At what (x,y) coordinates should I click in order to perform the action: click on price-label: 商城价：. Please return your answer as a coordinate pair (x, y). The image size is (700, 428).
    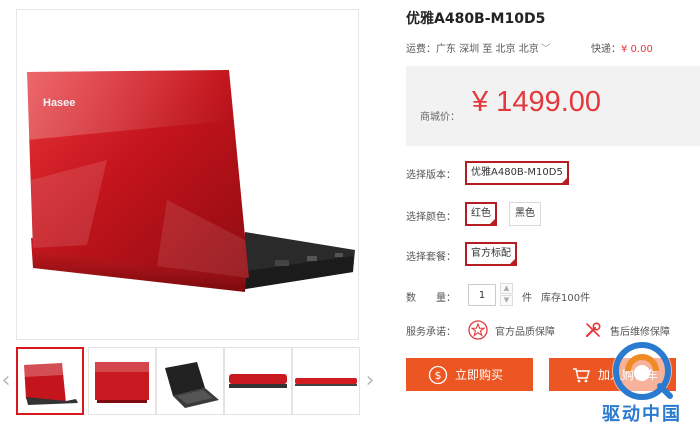
    Looking at the image, I should click on (440, 117).